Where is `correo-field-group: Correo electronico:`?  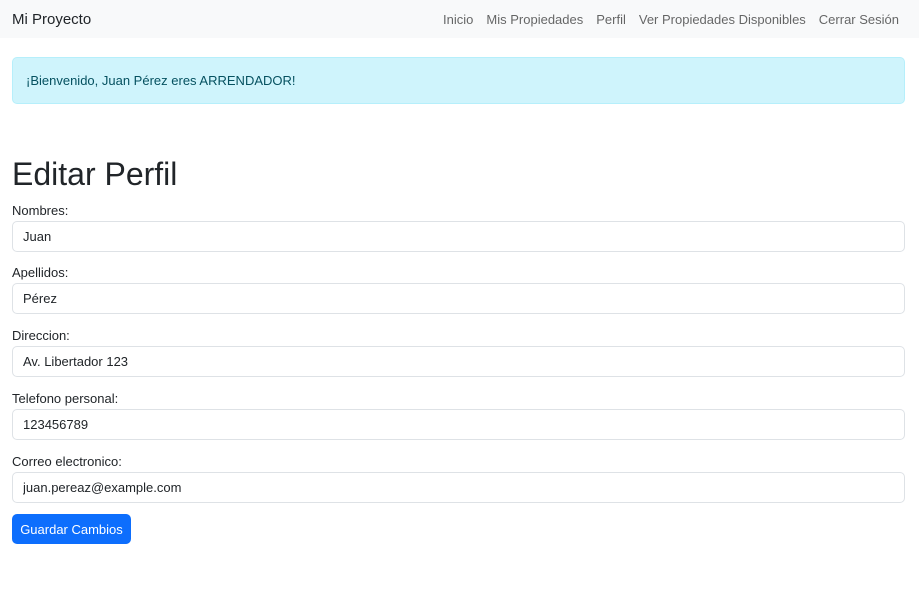
correo-field-group: Correo electronico: is located at coordinates (458, 478).